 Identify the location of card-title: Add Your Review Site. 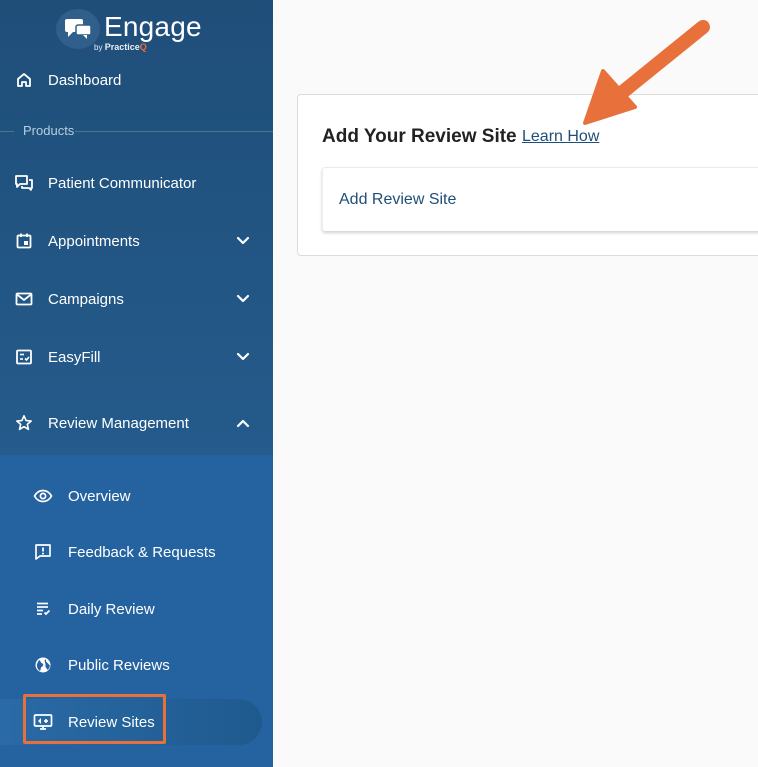
(419, 136).